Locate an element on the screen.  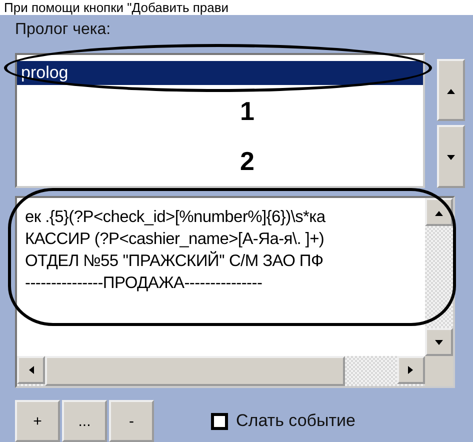
caption-text: При помощи кнопки "Добавить прави is located at coordinates (116, 7).